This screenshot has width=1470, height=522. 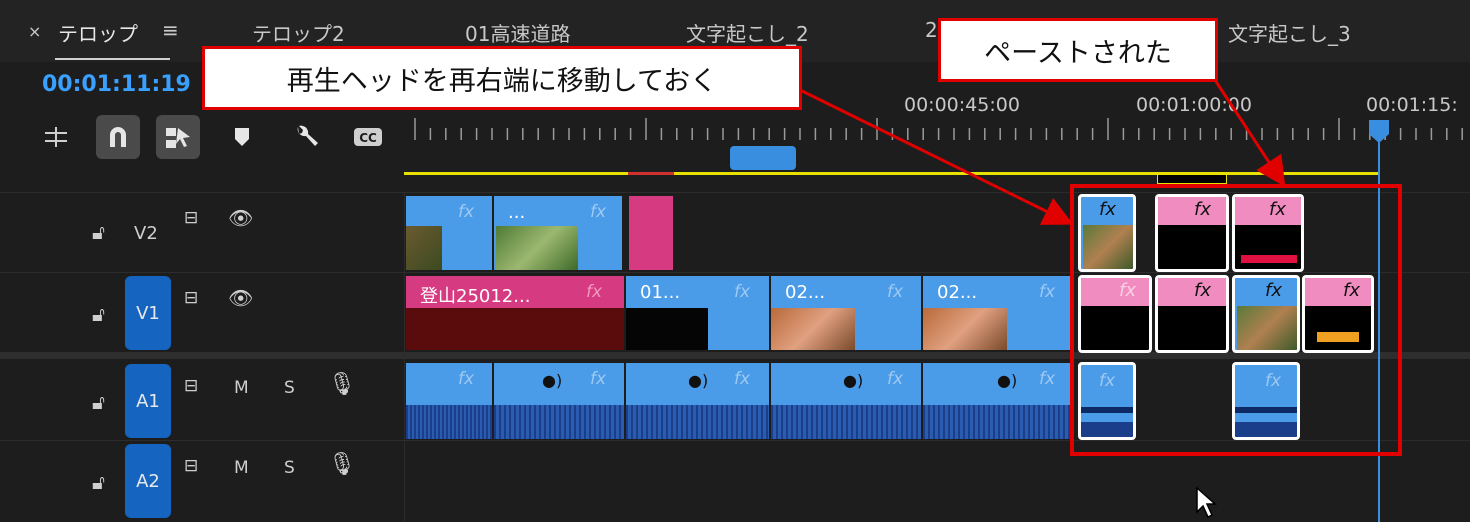 I want to click on callout-playhead-note: 再生ヘッドを再右端に移動しておく, so click(x=502, y=78).